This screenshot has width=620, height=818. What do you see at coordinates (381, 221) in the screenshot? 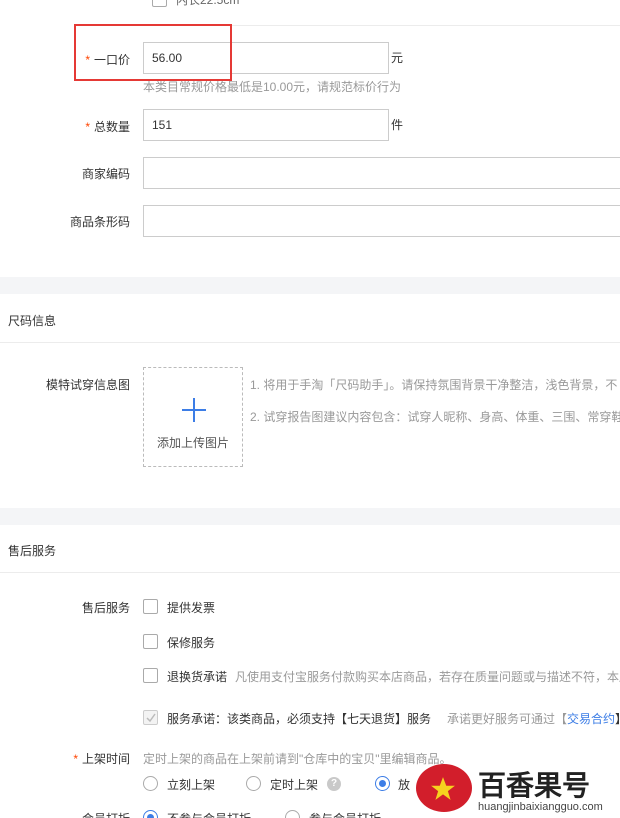
I see `barcode-input` at bounding box center [381, 221].